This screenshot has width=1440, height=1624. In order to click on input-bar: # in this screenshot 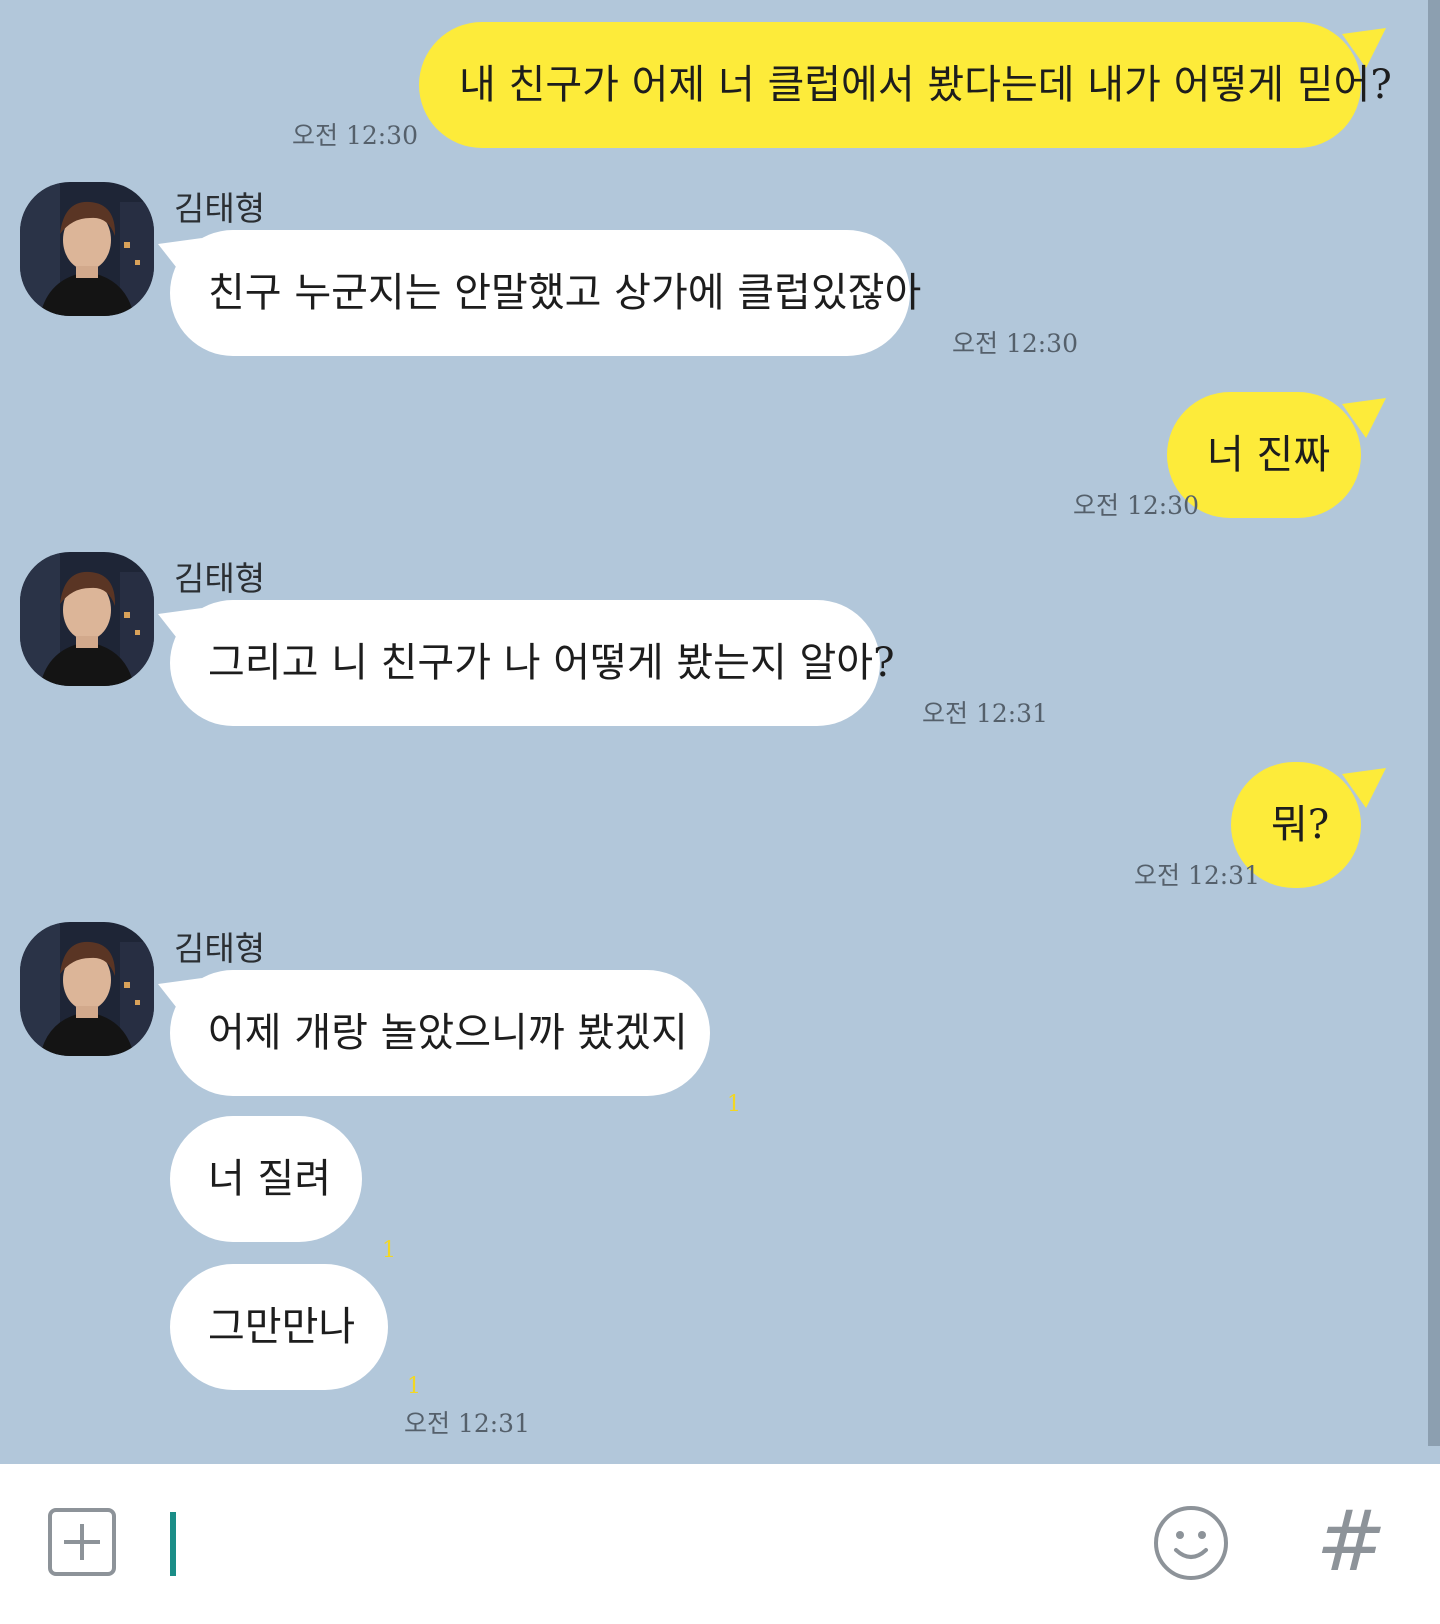, I will do `click(720, 1544)`.